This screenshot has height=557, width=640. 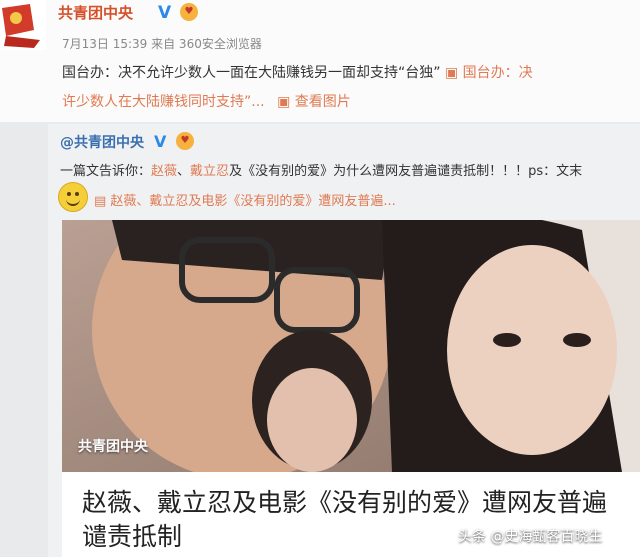 What do you see at coordinates (102, 201) in the screenshot?
I see `link-icon: ▤` at bounding box center [102, 201].